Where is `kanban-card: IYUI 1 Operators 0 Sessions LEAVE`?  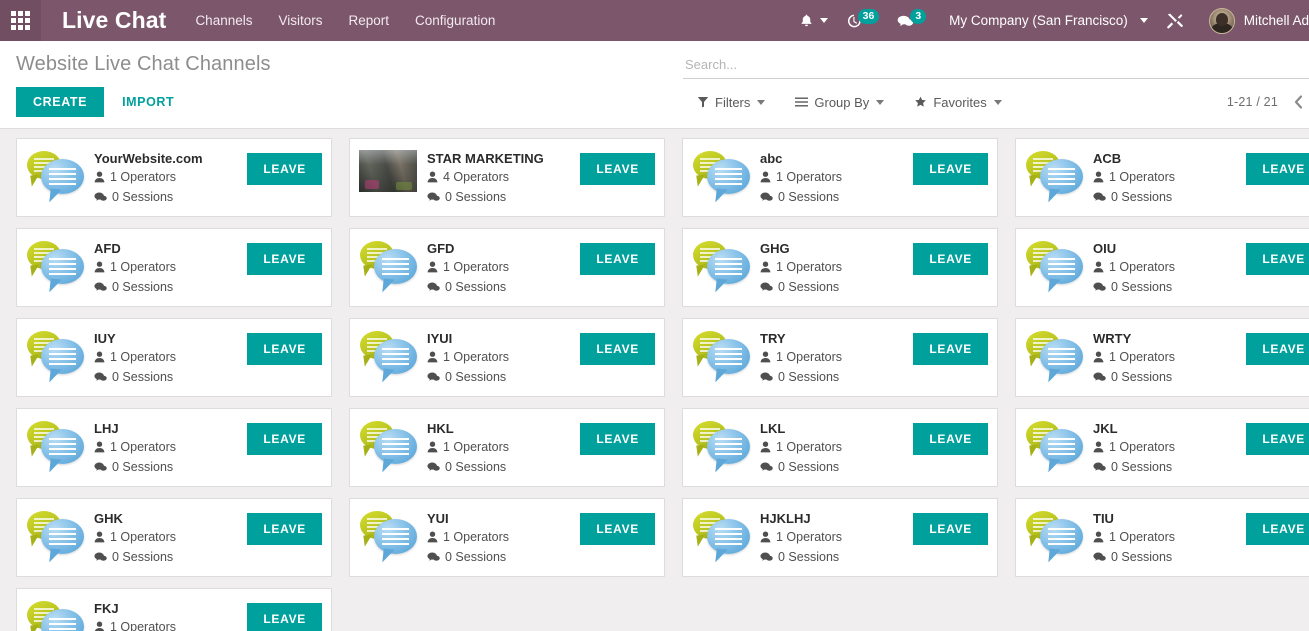
kanban-card: IYUI 1 Operators 0 Sessions LEAVE is located at coordinates (507, 357).